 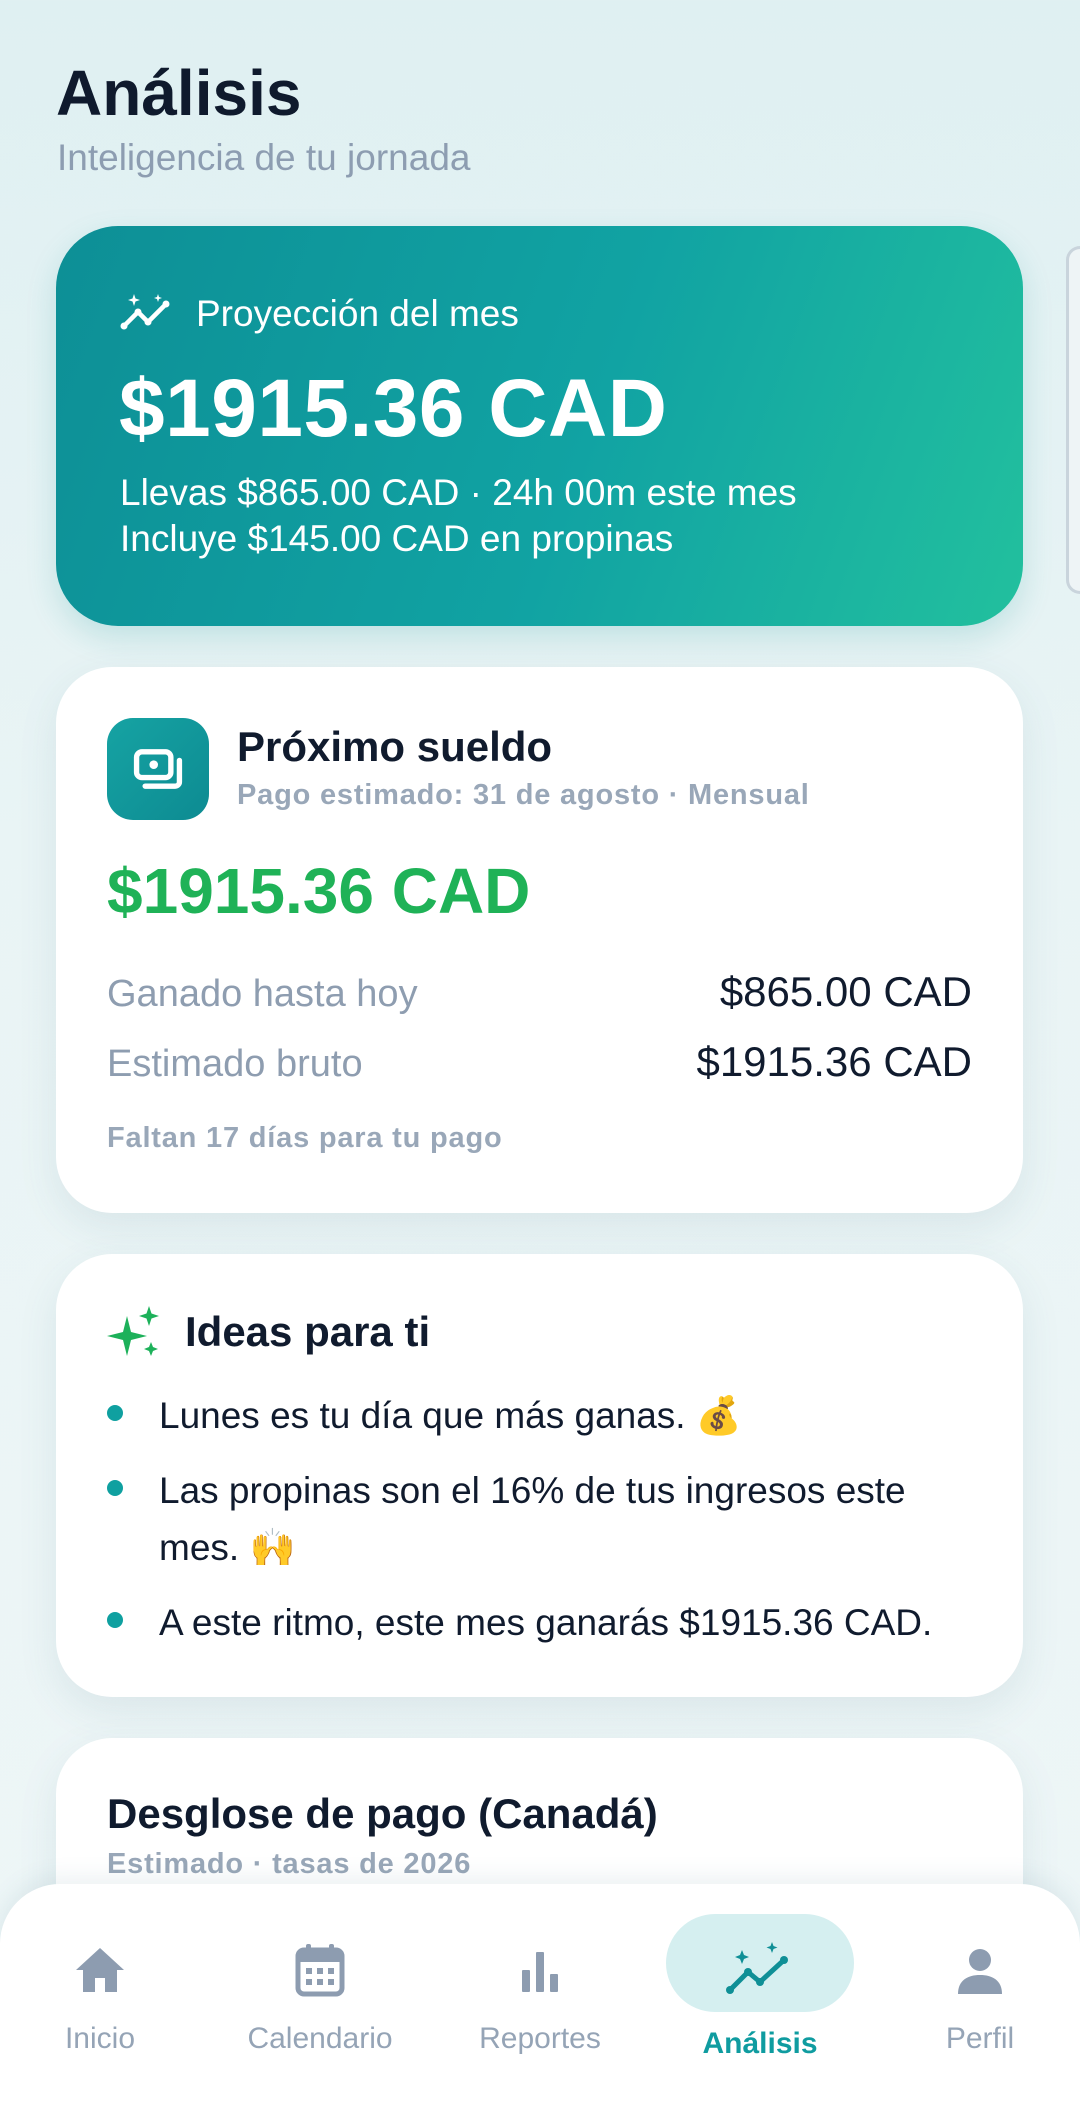 I want to click on home-icon, so click(x=100, y=1970).